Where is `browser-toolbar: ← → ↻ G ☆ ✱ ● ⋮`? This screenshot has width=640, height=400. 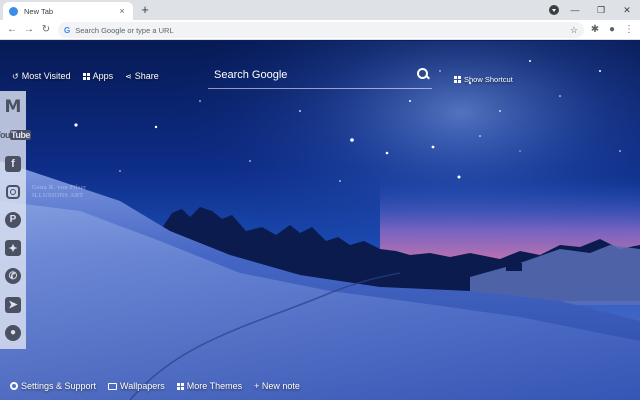
browser-toolbar: ← → ↻ G ☆ ✱ ● ⋮ is located at coordinates (320, 30).